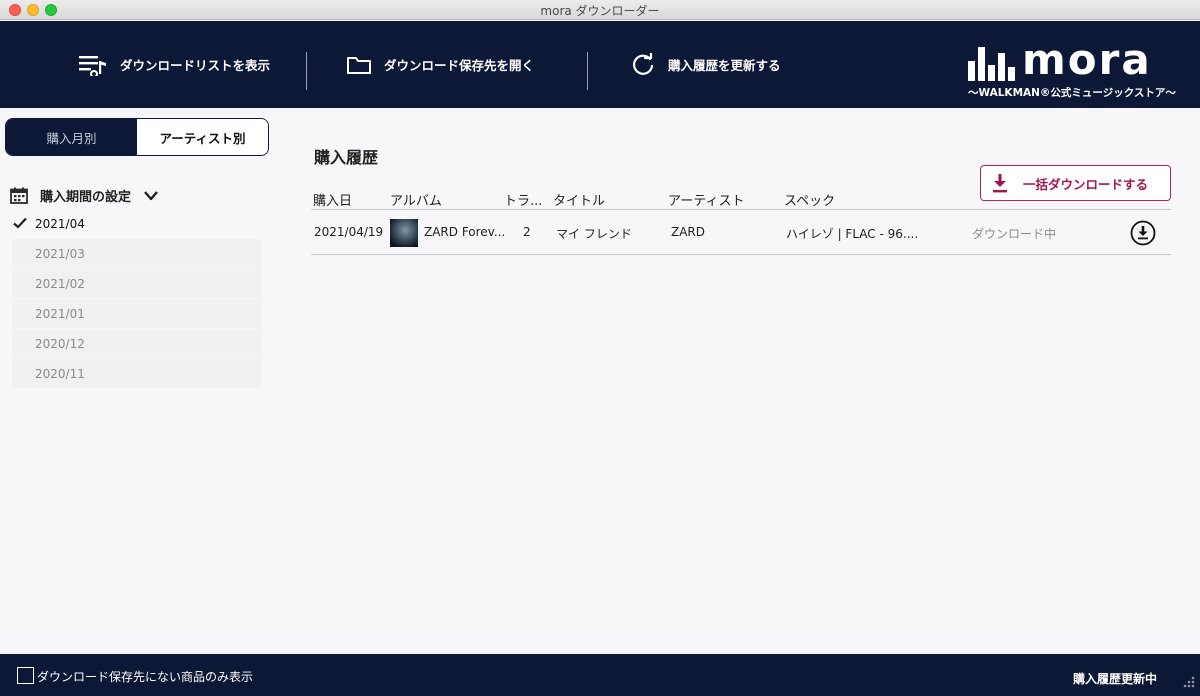 The height and width of the screenshot is (696, 1200). I want to click on refresh-icon, so click(643, 63).